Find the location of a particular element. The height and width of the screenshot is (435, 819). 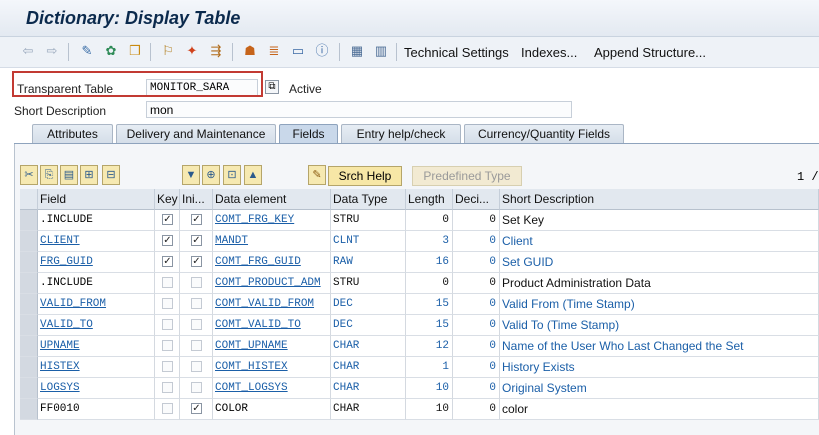

object-list-icon: ☗ is located at coordinates (250, 51).